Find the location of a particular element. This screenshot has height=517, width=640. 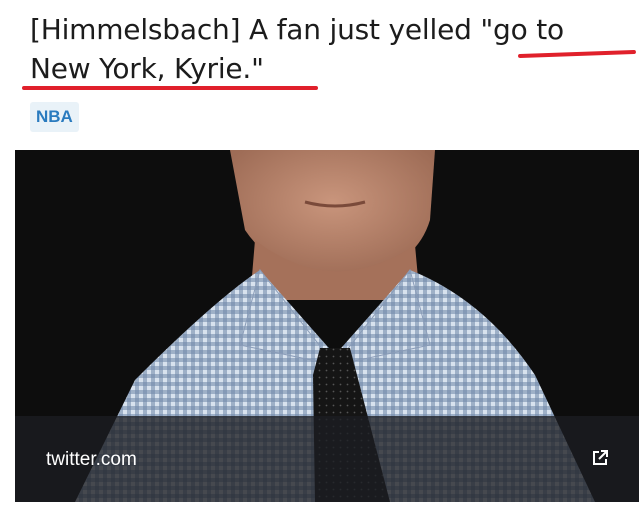

highlight-underline is located at coordinates (170, 88).